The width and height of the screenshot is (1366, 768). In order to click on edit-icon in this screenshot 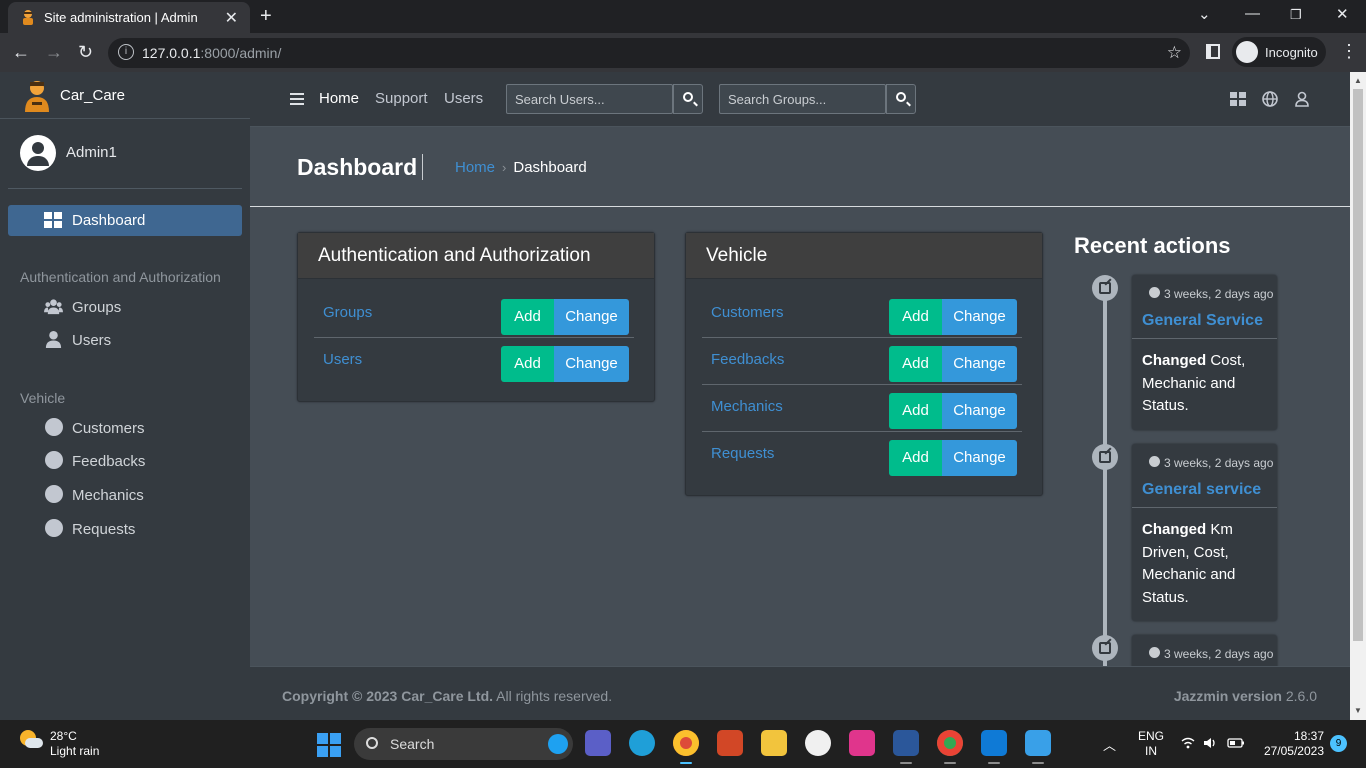, I will do `click(1105, 288)`.